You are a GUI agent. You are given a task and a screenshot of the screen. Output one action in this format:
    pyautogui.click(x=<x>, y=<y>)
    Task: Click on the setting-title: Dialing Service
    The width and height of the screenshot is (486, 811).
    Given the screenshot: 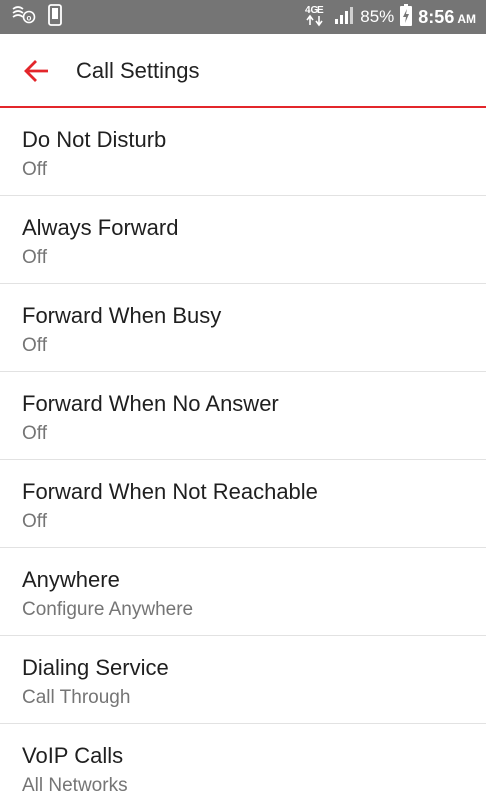 What is the action you would take?
    pyautogui.click(x=95, y=667)
    